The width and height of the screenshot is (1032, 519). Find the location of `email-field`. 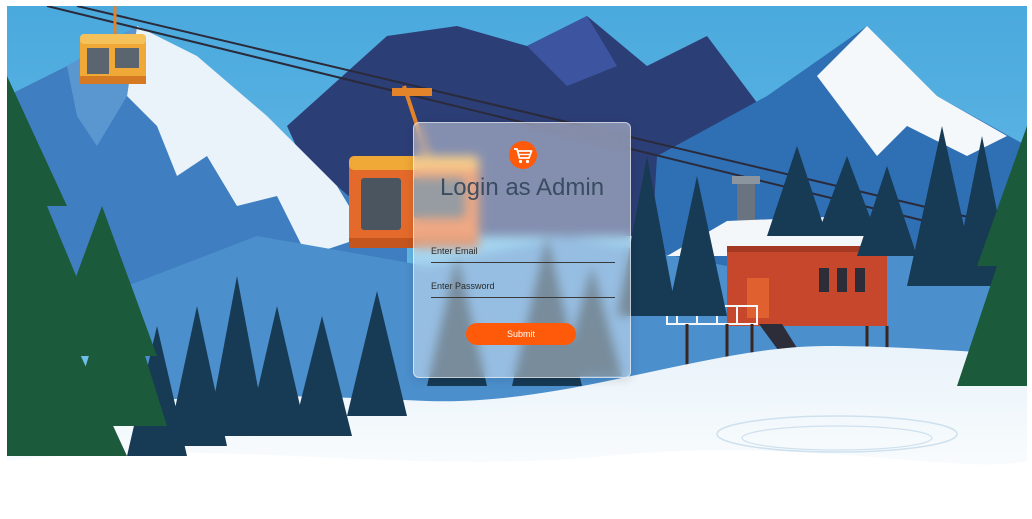

email-field is located at coordinates (523, 253).